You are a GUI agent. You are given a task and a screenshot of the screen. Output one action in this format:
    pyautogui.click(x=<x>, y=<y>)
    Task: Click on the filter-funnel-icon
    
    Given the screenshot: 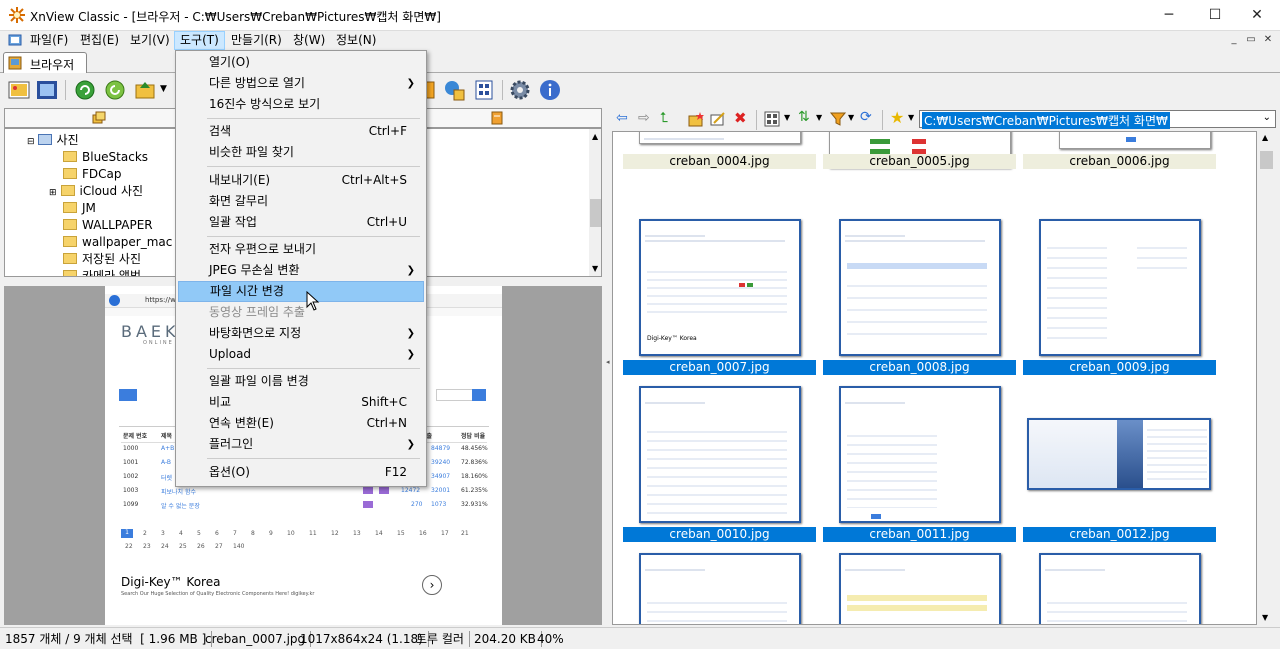 What is the action you would take?
    pyautogui.click(x=838, y=119)
    